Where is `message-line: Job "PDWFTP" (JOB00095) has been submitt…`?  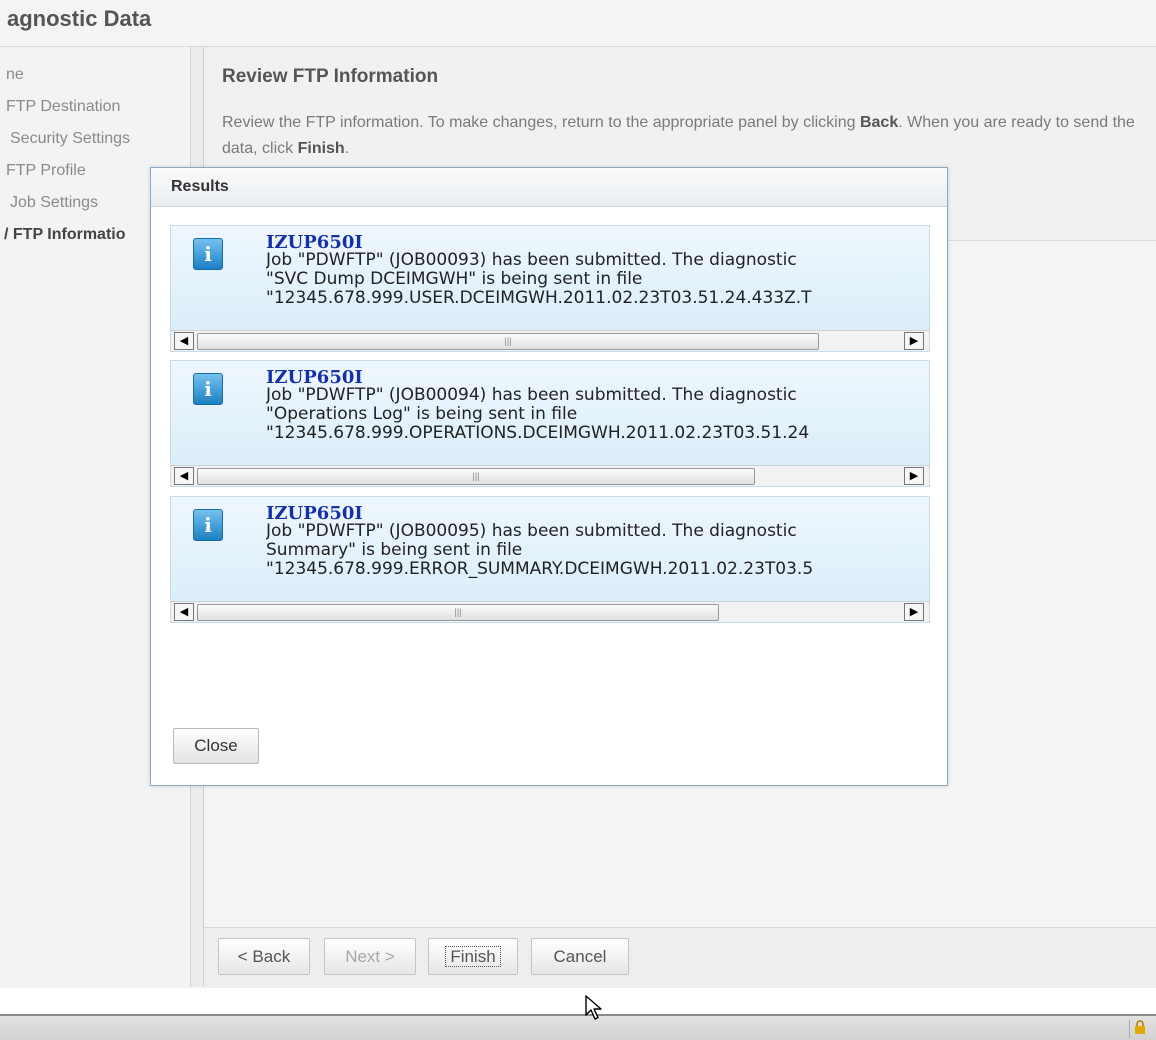
message-line: Job "PDWFTP" (JOB00095) has been submitt… is located at coordinates (531, 531).